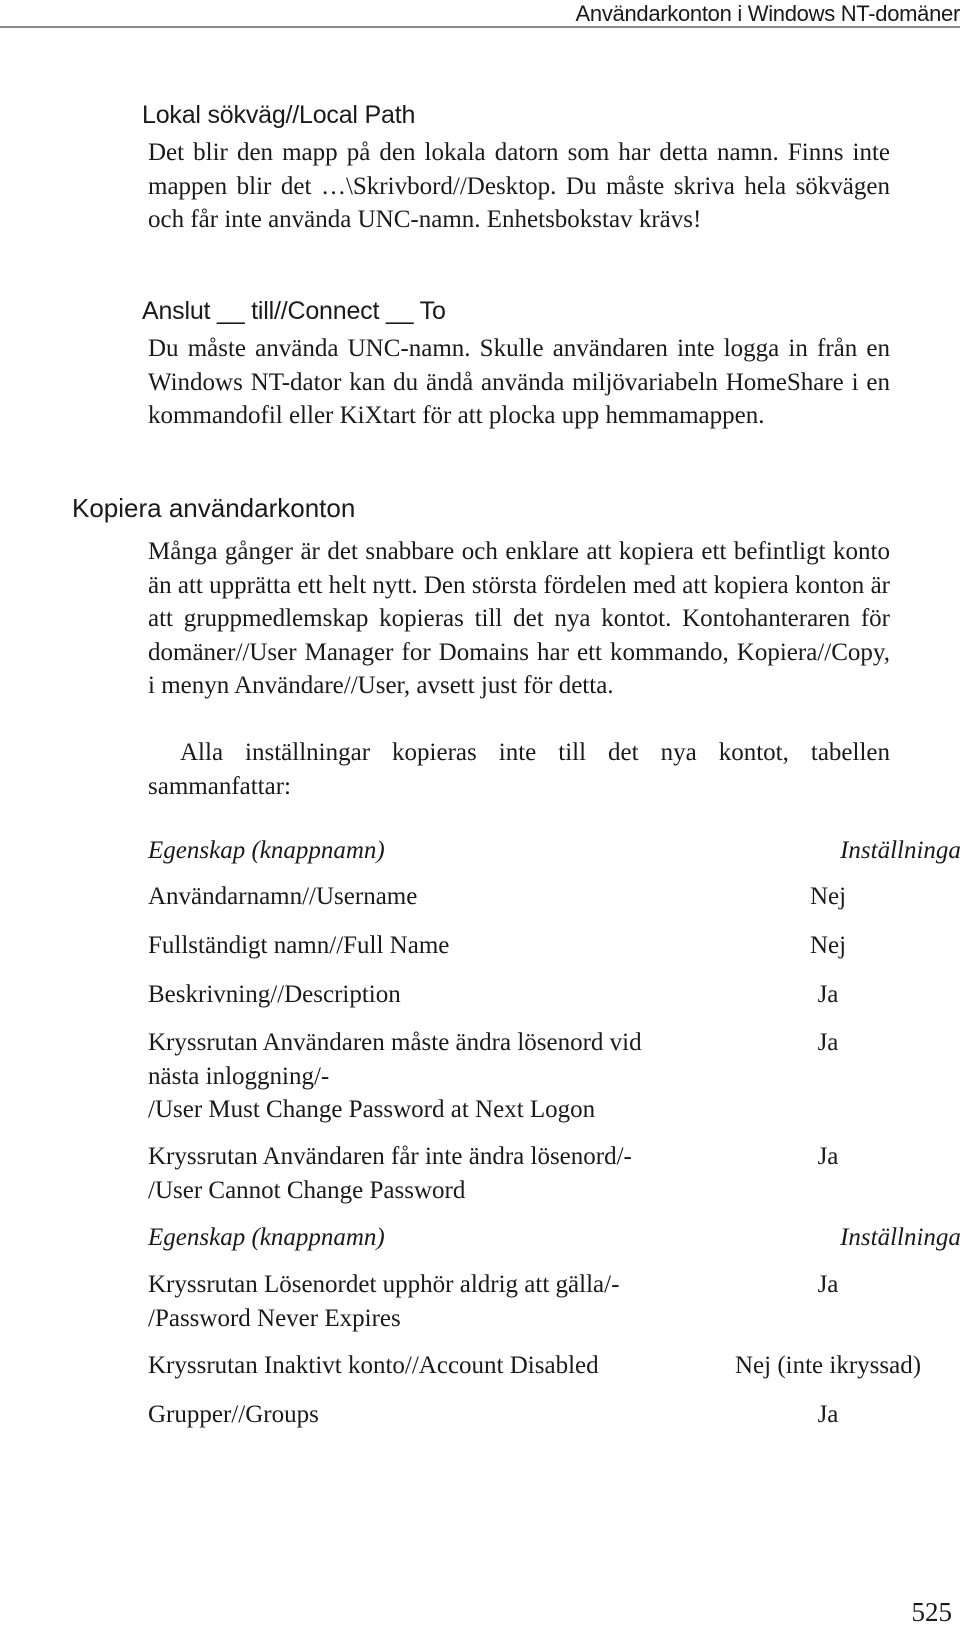 The image size is (960, 1639). I want to click on section-heading-copy-accounts: Kopiera användarkonton, so click(214, 508).